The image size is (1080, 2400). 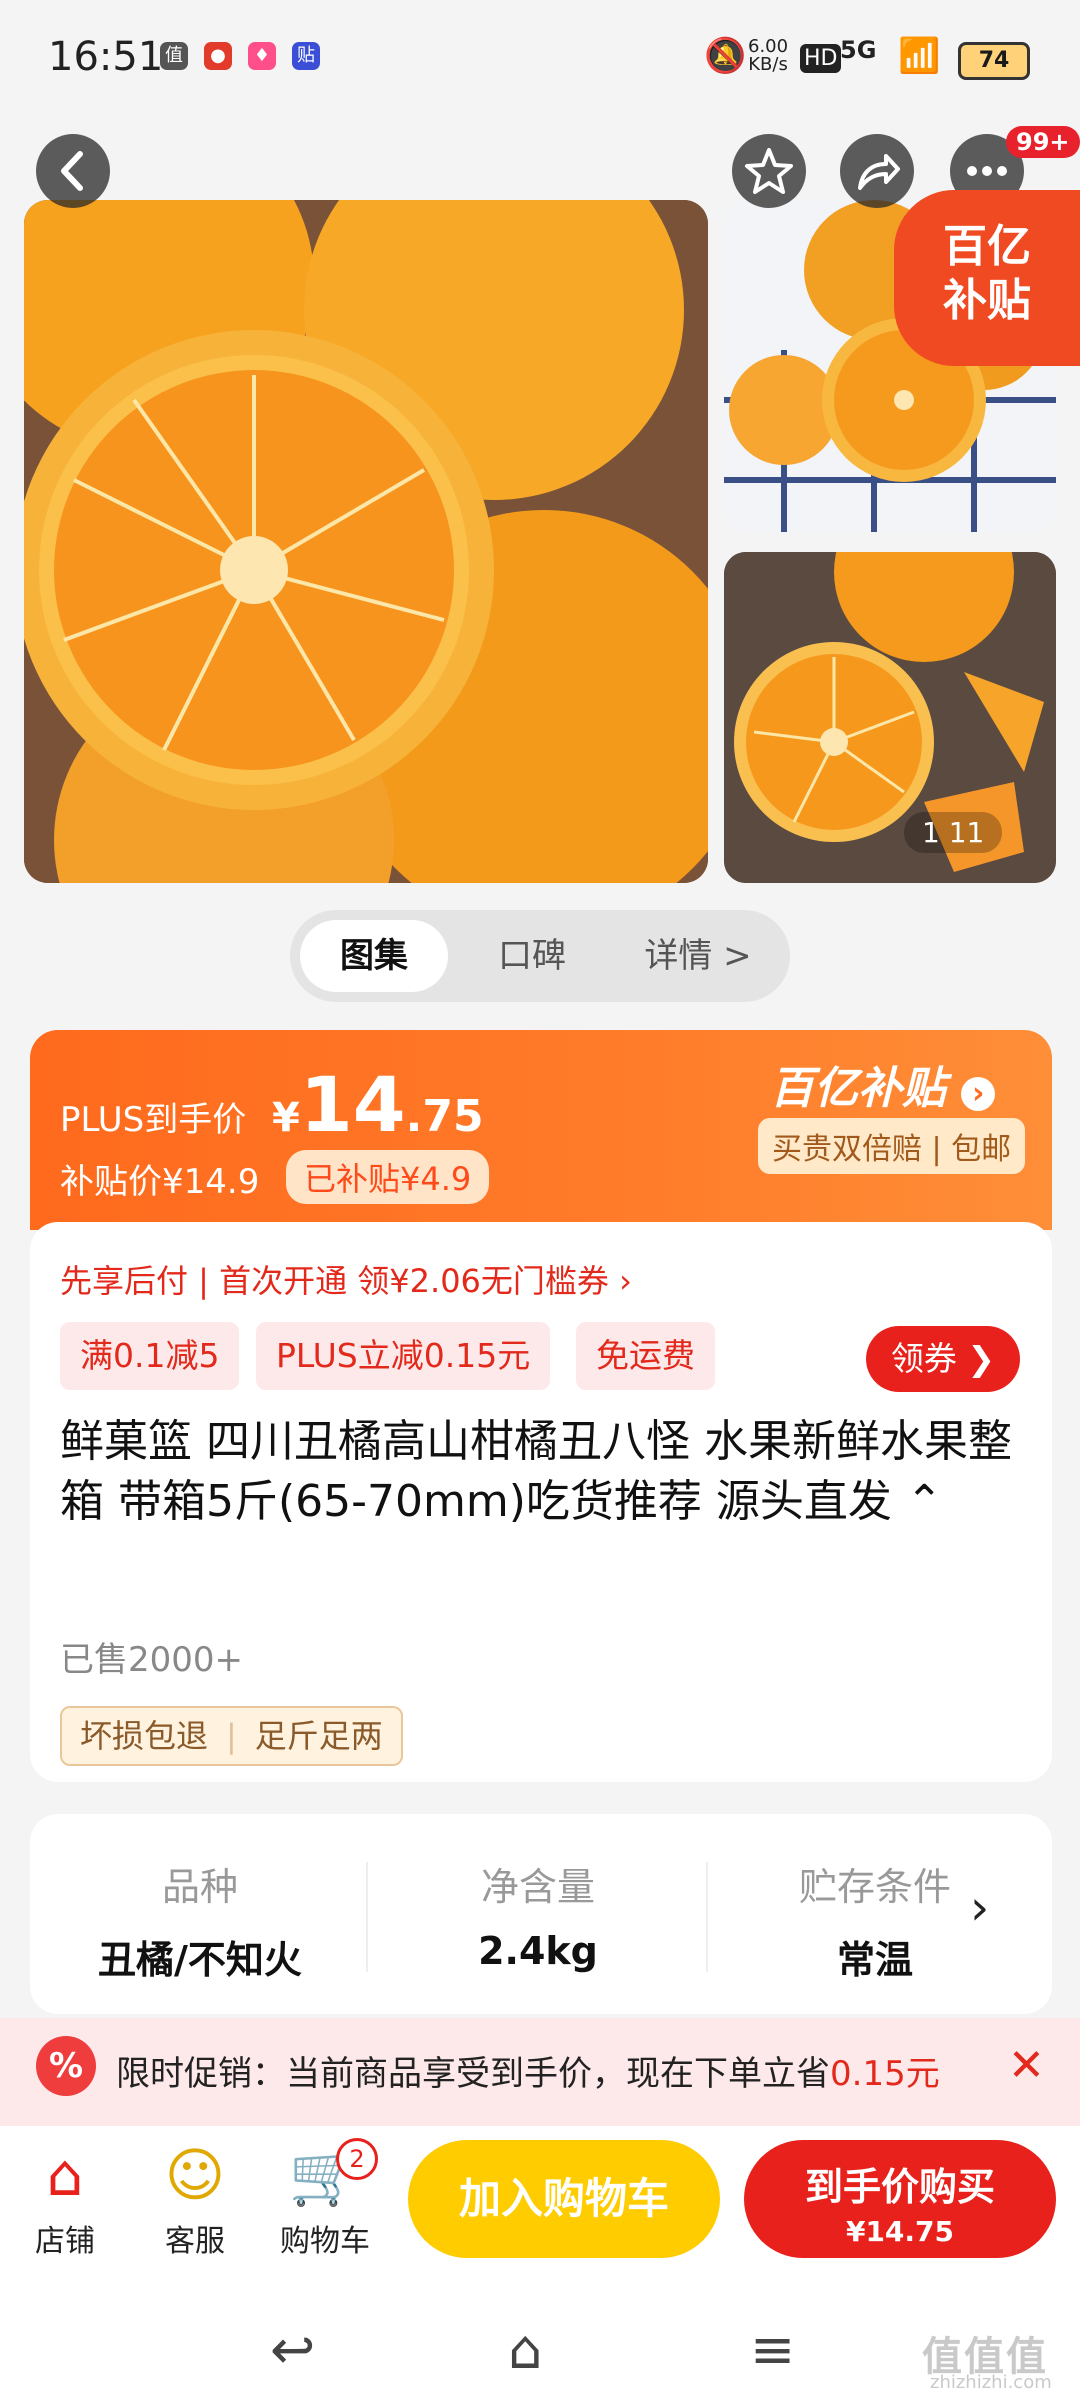 I want to click on tab-details: 详情 >, so click(x=698, y=956).